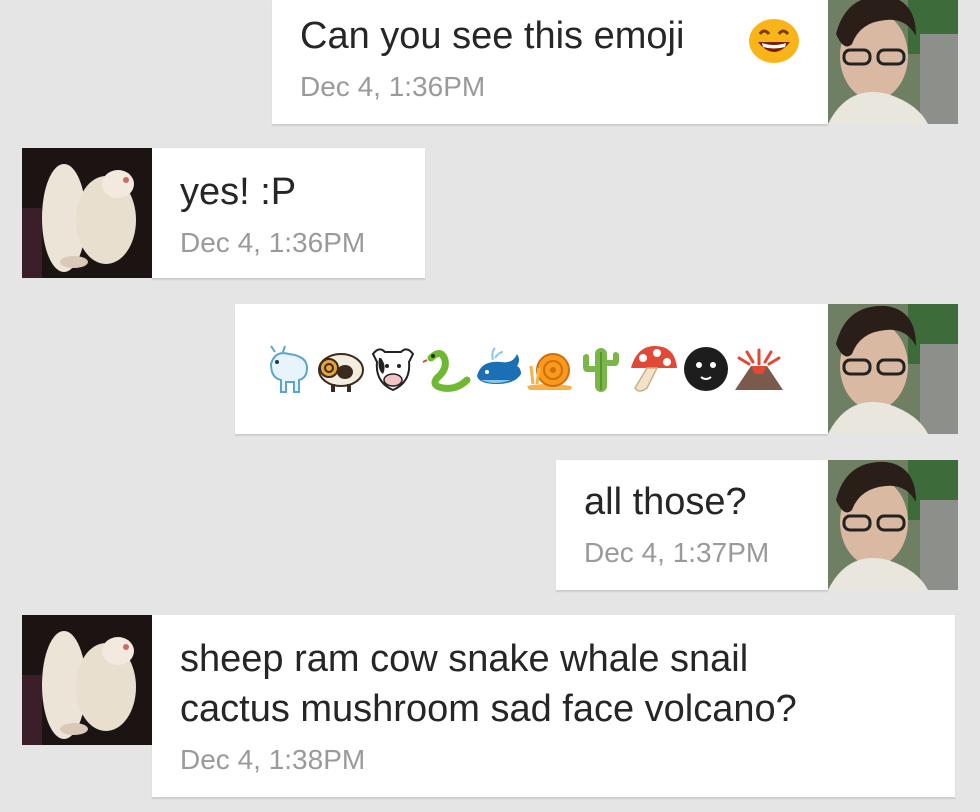  Describe the element at coordinates (492, 36) in the screenshot. I see `message-text: Can you see this emoji` at that location.